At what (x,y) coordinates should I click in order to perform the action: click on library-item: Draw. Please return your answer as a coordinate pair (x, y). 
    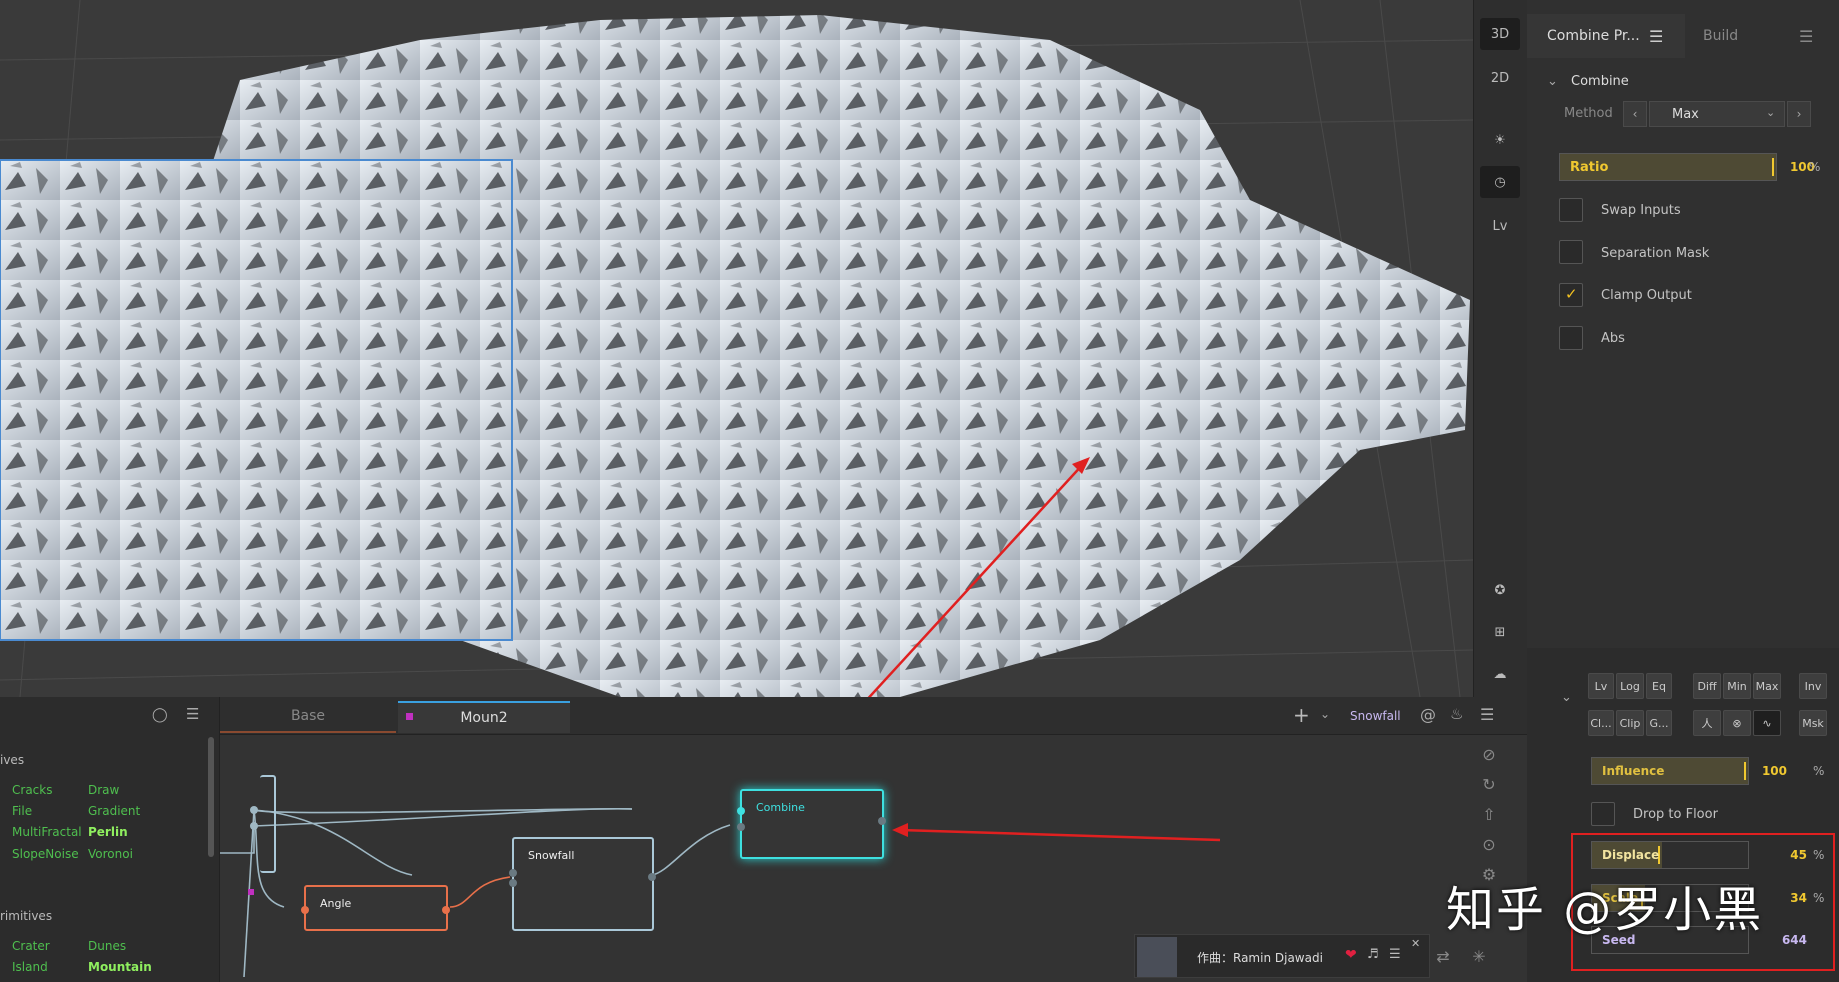
    Looking at the image, I should click on (103, 790).